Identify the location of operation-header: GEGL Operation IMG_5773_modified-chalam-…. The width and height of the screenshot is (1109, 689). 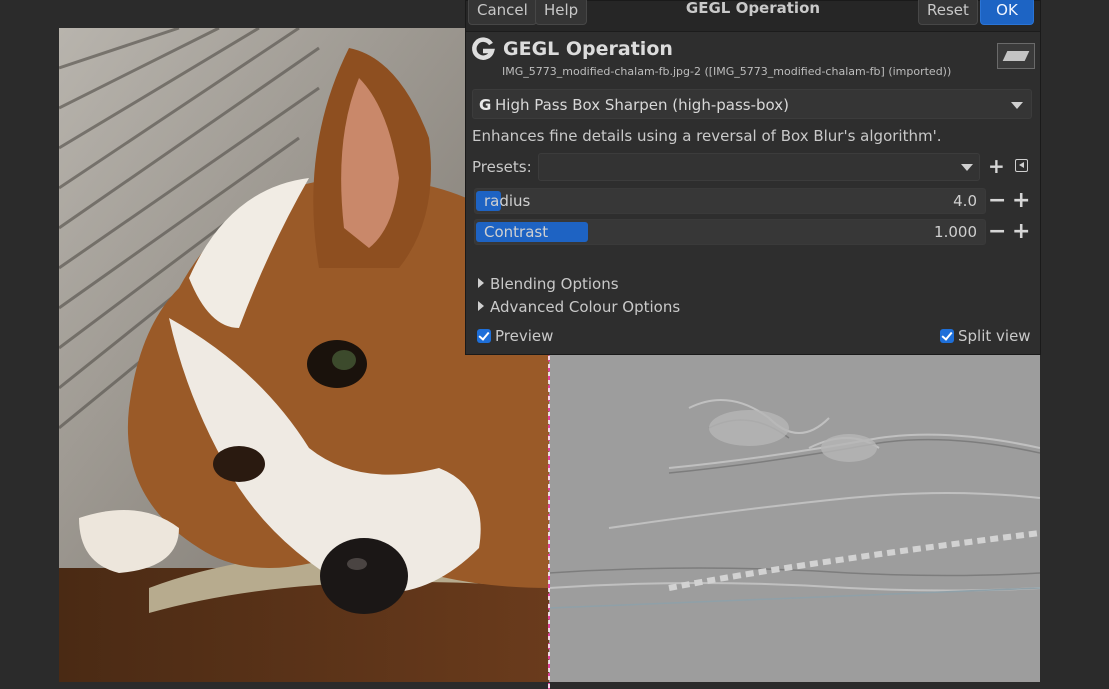
(753, 58).